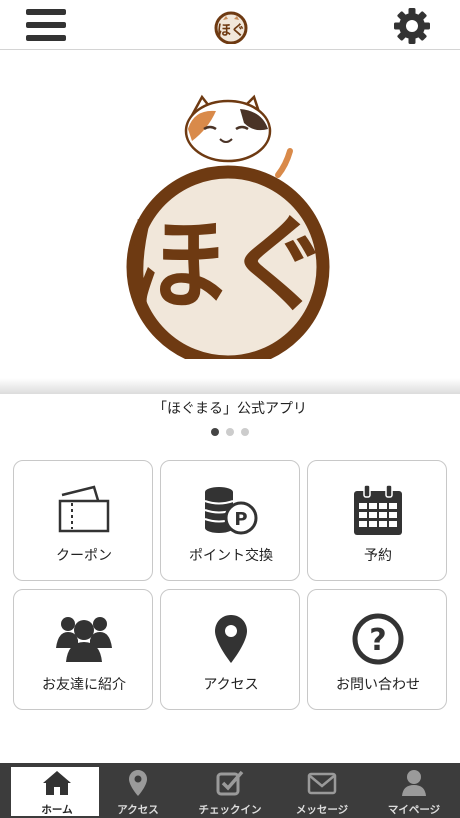  I want to click on access-tile: アクセス, so click(230, 649).